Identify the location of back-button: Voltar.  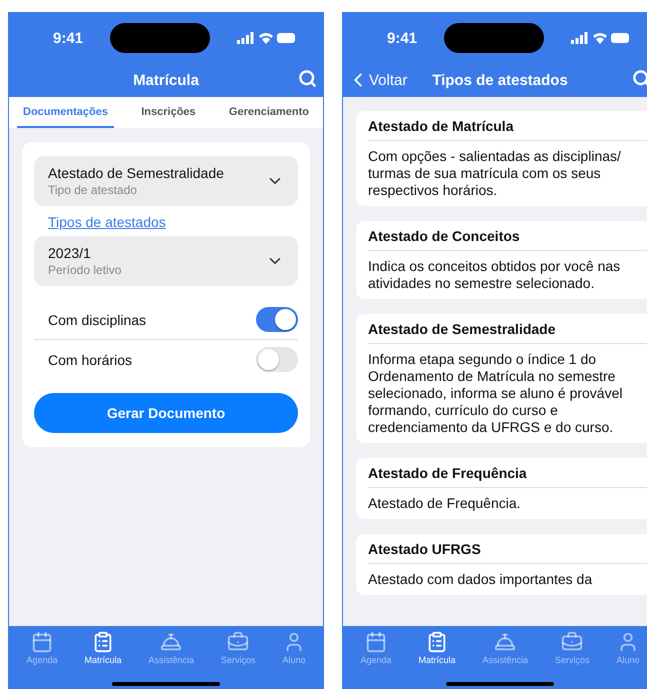
(377, 80).